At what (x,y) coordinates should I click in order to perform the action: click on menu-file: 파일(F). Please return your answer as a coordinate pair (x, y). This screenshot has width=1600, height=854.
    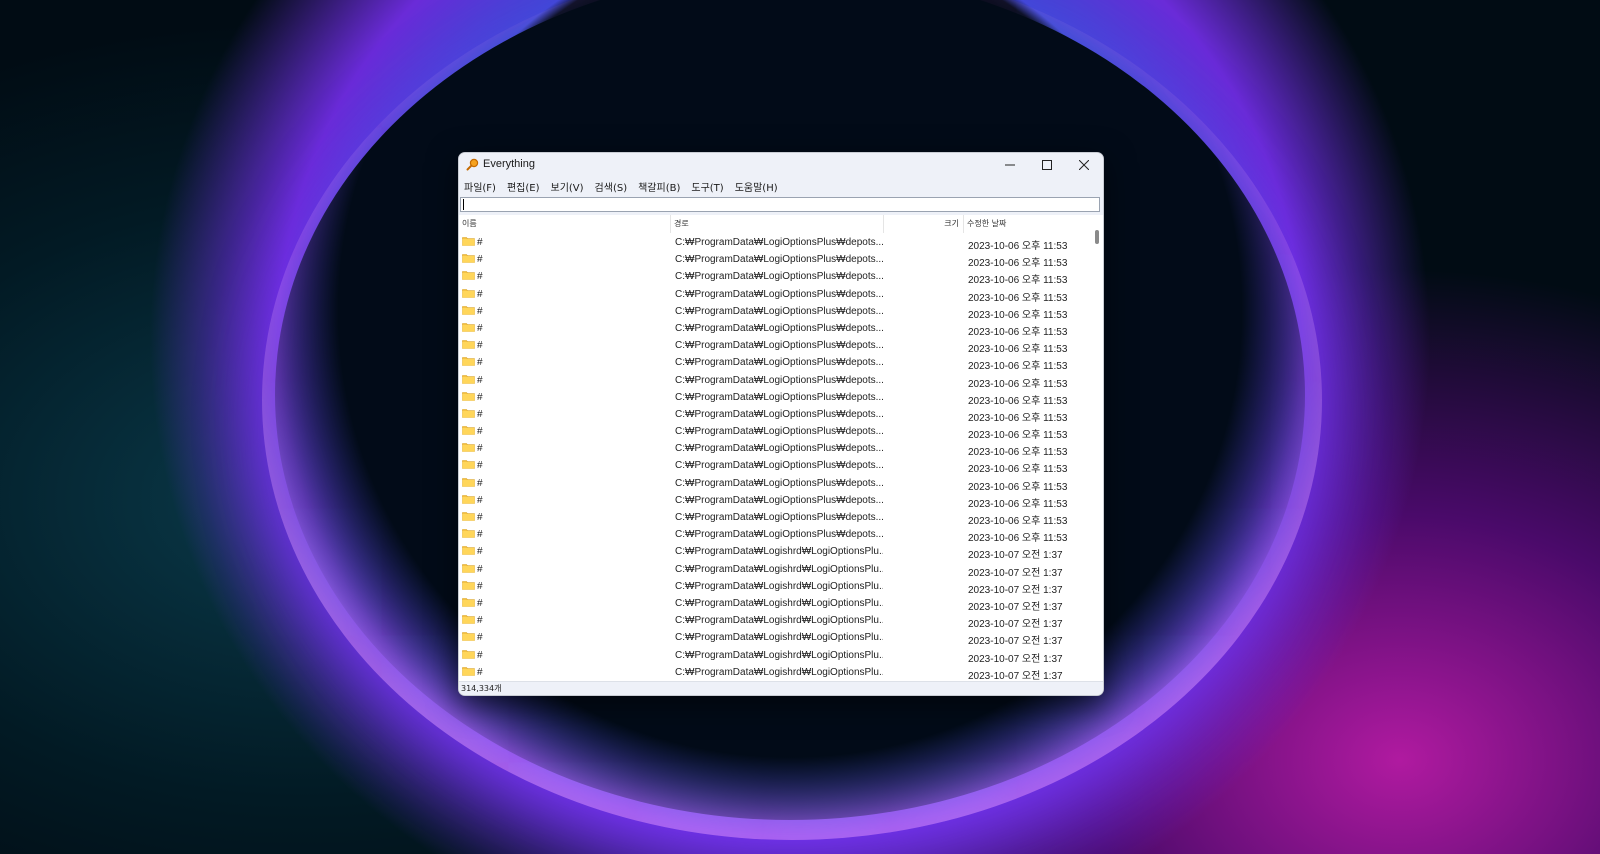
    Looking at the image, I should click on (480, 186).